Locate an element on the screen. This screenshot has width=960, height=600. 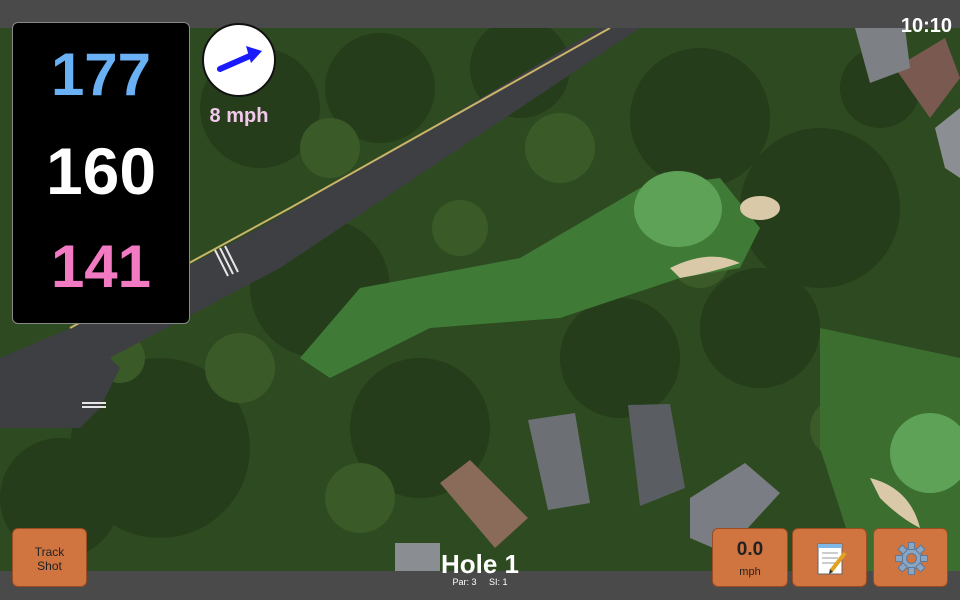
speed-unit: mph is located at coordinates (750, 572).